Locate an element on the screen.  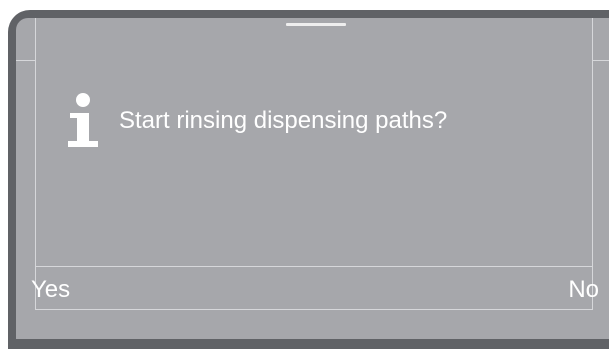
softkey-divider is located at coordinates (314, 266).